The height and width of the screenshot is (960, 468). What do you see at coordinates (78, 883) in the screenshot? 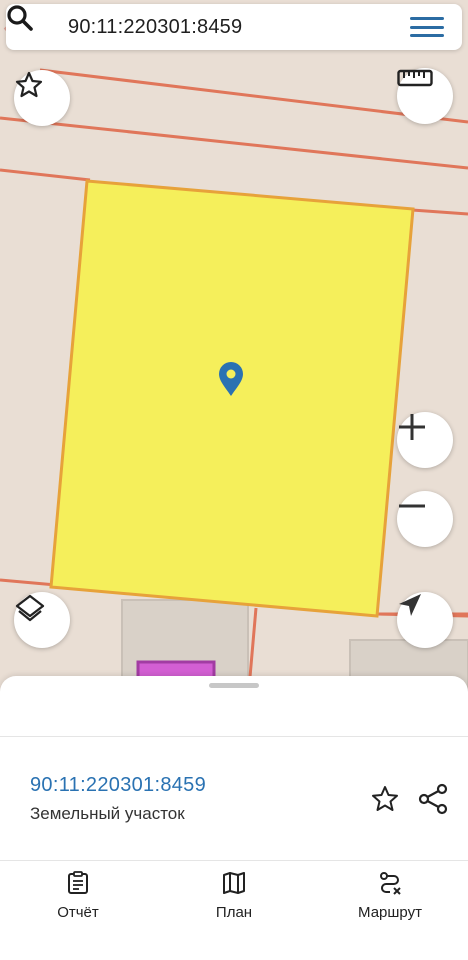
I see `report-icon` at bounding box center [78, 883].